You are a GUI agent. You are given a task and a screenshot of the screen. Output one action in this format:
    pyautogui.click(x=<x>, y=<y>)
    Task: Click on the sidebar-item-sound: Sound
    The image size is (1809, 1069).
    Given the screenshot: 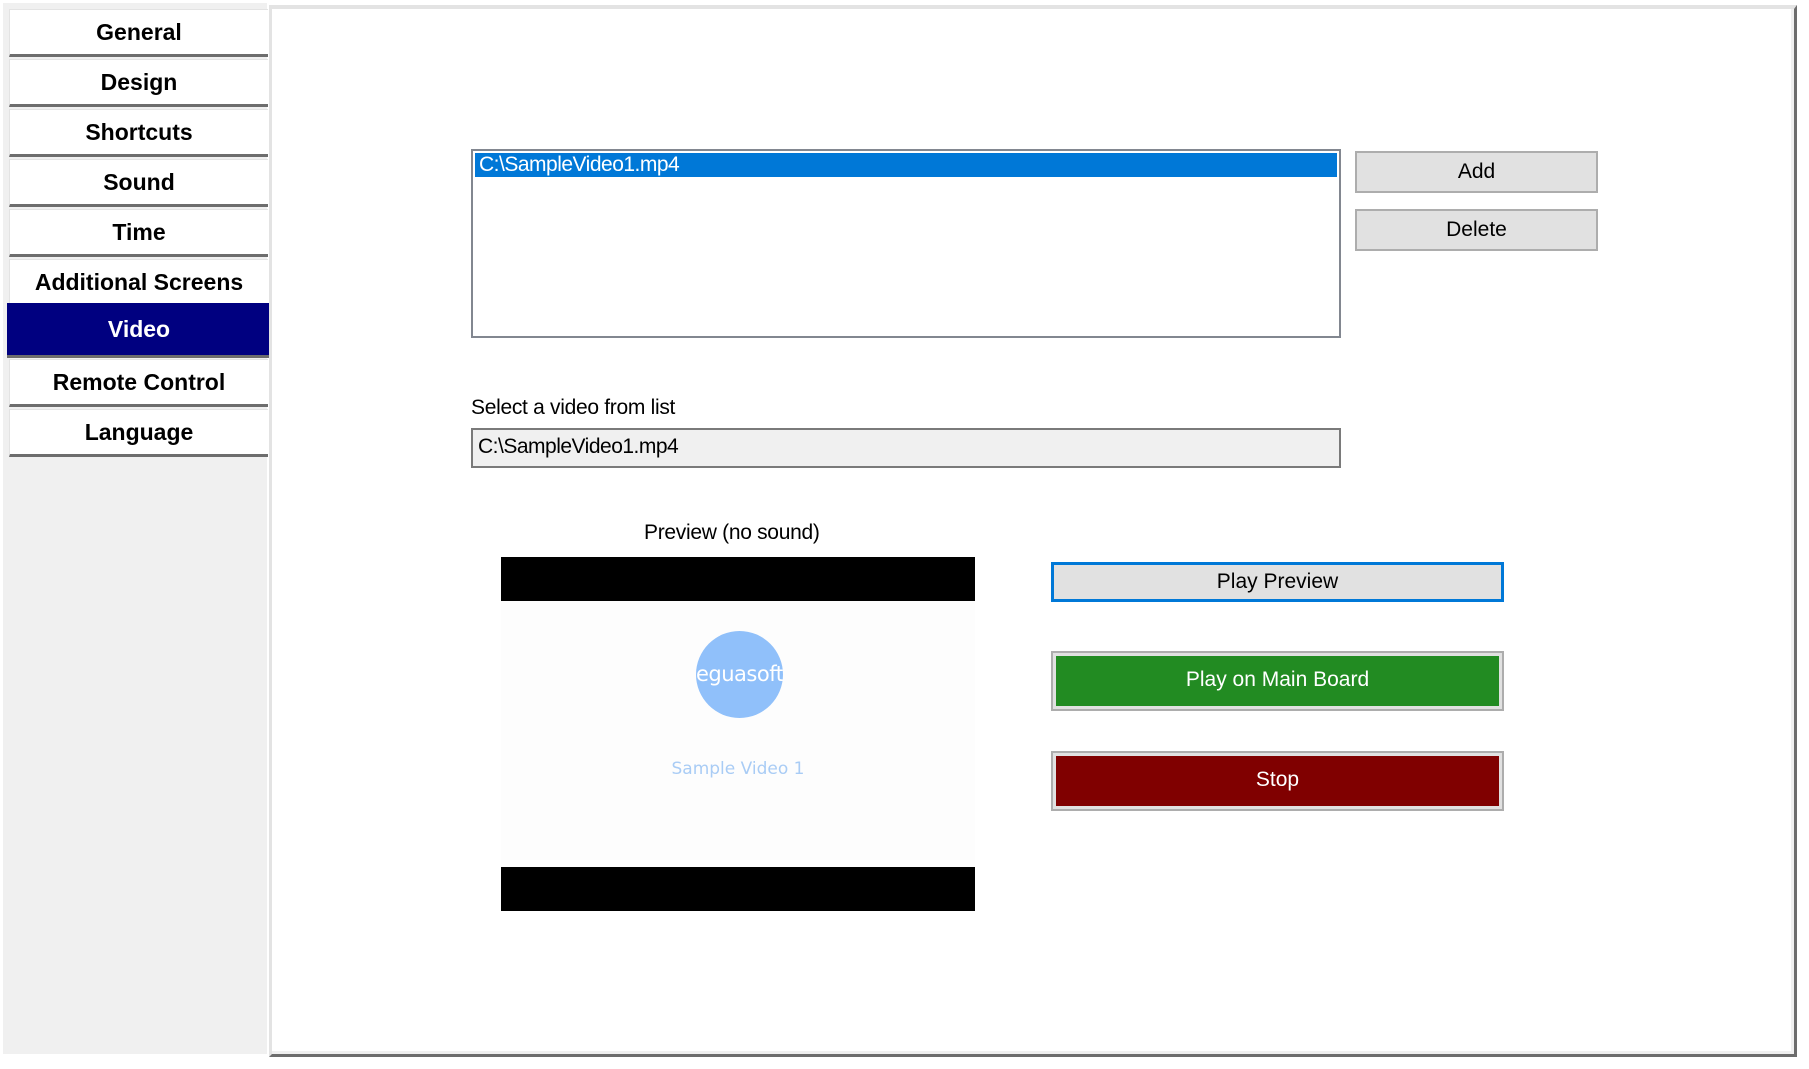 What is the action you would take?
    pyautogui.click(x=138, y=183)
    